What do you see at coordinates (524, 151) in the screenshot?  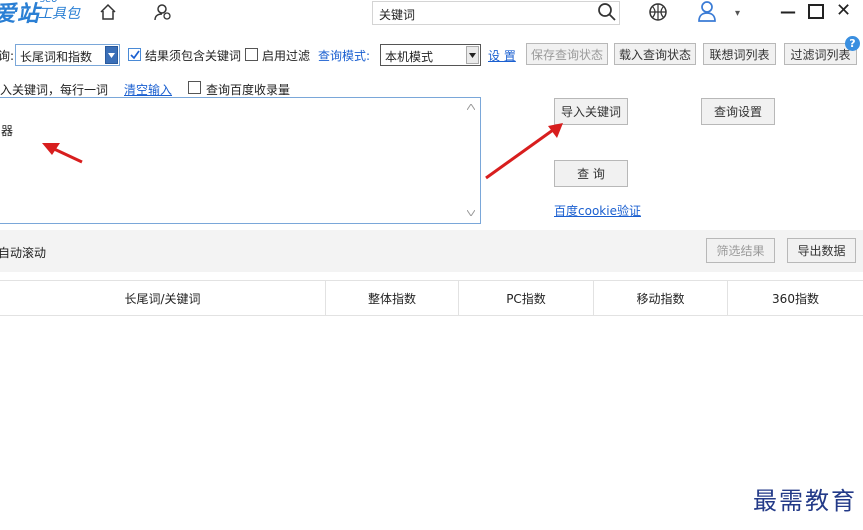 I see `arrow-to-import-button` at bounding box center [524, 151].